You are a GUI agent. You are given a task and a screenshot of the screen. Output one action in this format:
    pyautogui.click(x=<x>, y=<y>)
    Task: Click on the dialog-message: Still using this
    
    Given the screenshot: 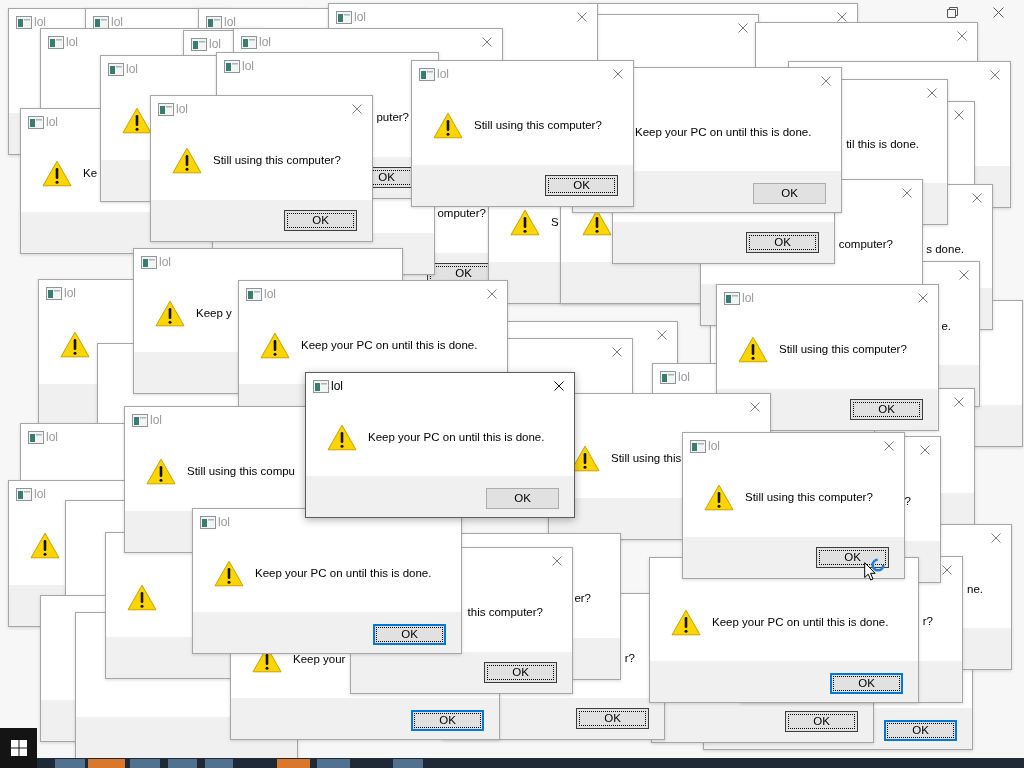 What is the action you would take?
    pyautogui.click(x=646, y=458)
    